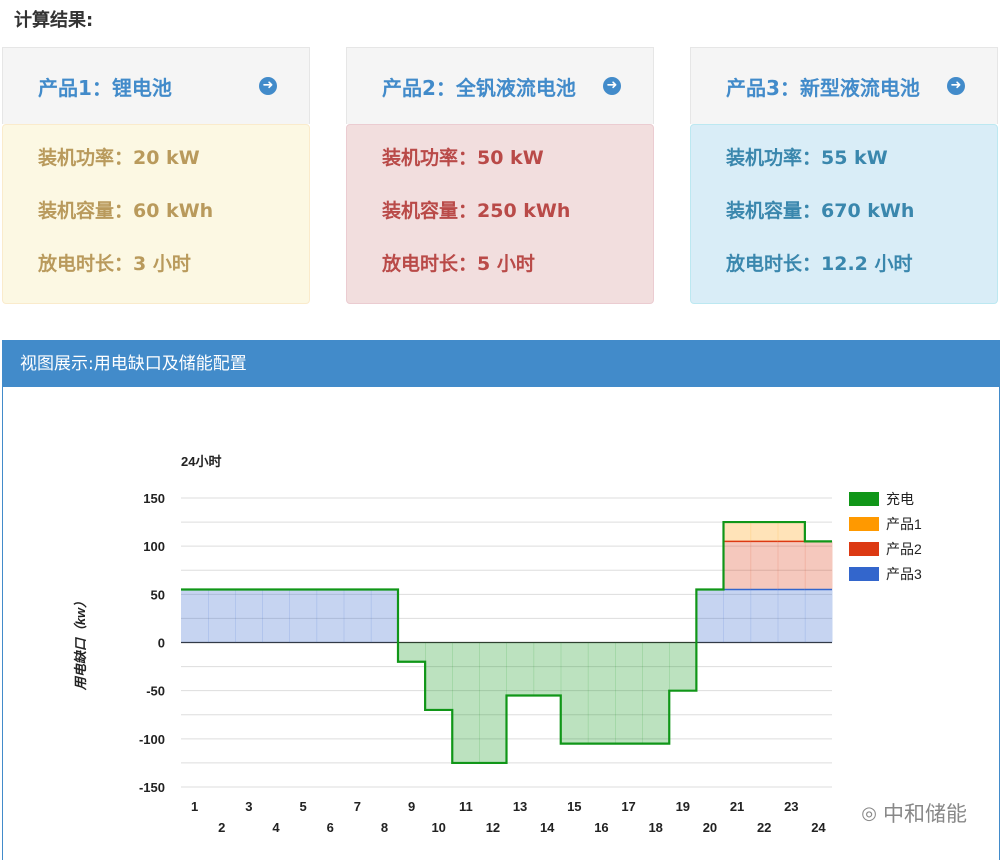 The width and height of the screenshot is (1000, 860). I want to click on y-tick-label: -100, so click(152, 739).